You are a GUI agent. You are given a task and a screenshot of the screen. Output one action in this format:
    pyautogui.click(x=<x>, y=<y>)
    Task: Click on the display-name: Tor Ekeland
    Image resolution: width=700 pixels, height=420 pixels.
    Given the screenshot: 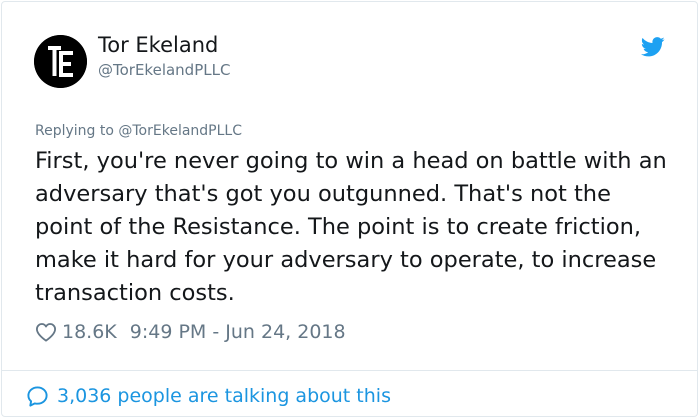 What is the action you would take?
    pyautogui.click(x=158, y=45)
    